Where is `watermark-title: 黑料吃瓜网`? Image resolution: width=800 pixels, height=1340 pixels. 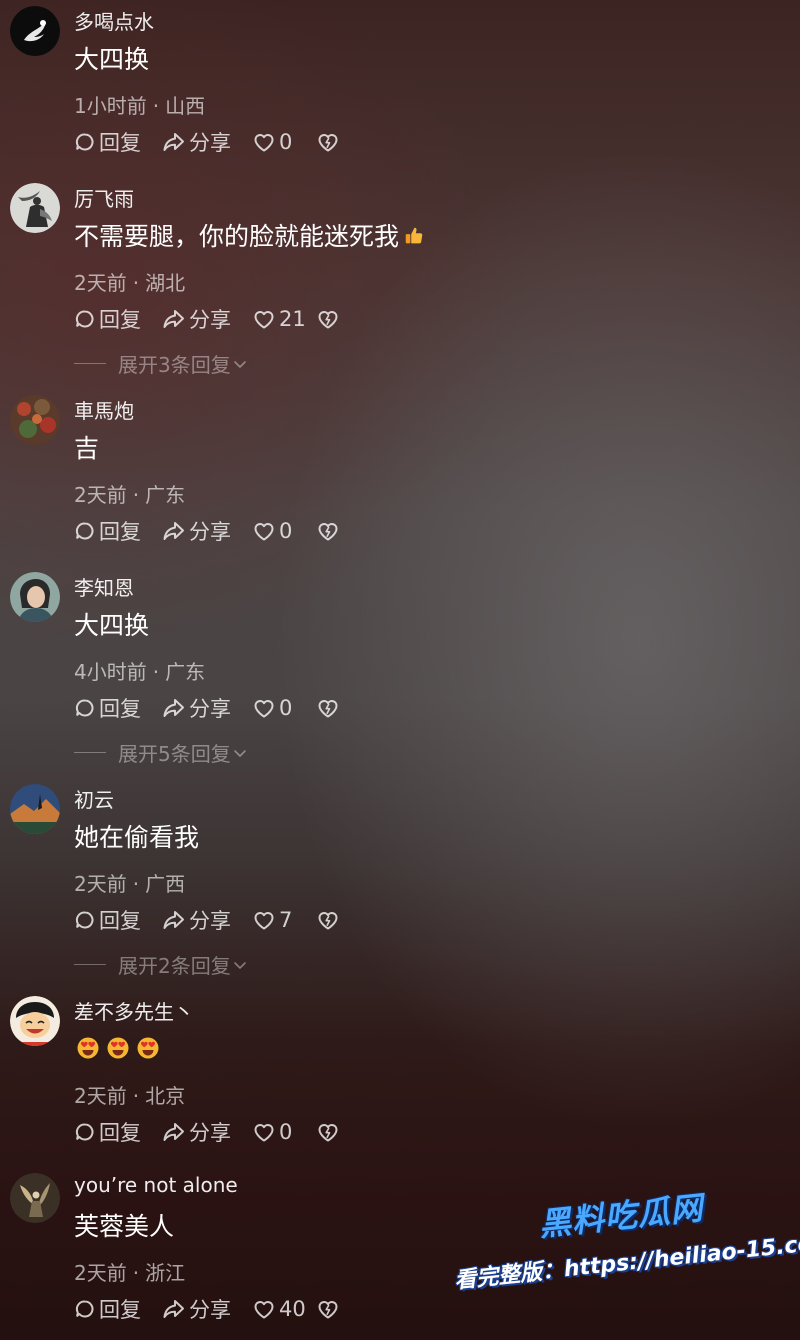 watermark-title: 黑料吃瓜网 is located at coordinates (621, 1216).